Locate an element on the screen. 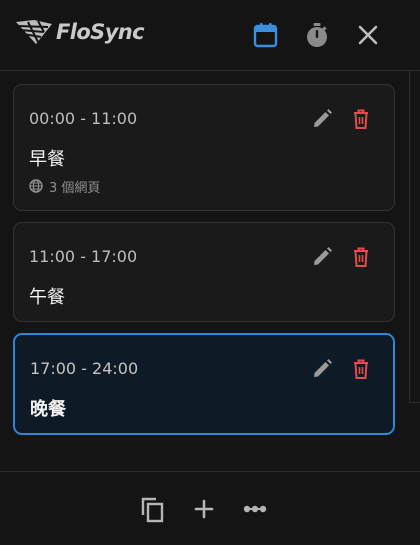 The height and width of the screenshot is (545, 420). calendar-icon is located at coordinates (265, 35).